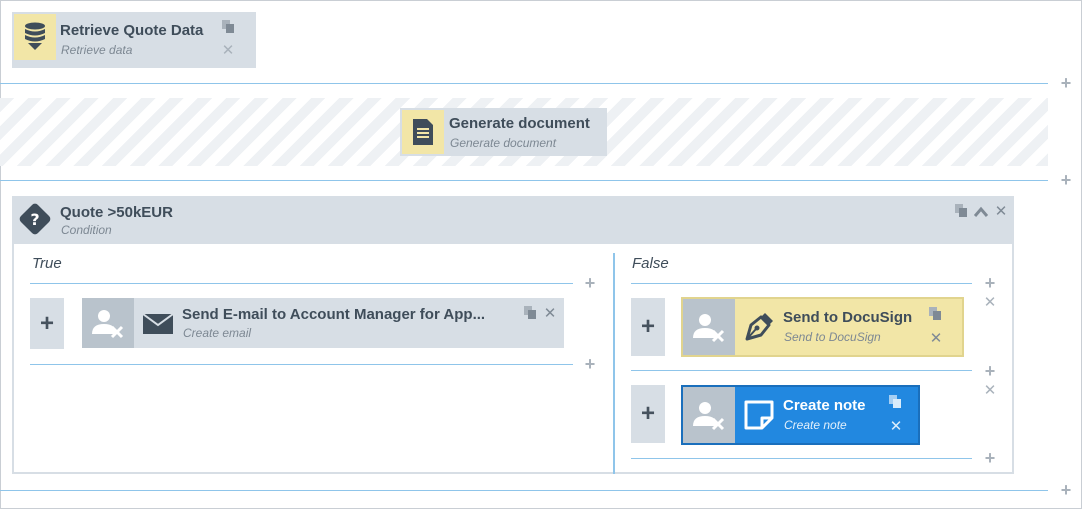 This screenshot has width=1082, height=509. What do you see at coordinates (423, 132) in the screenshot?
I see `document-icon` at bounding box center [423, 132].